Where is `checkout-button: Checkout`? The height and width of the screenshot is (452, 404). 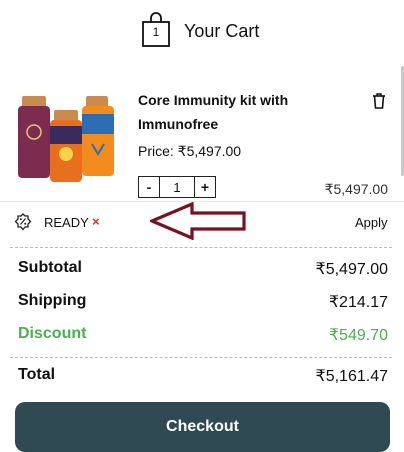 checkout-button: Checkout is located at coordinates (202, 427).